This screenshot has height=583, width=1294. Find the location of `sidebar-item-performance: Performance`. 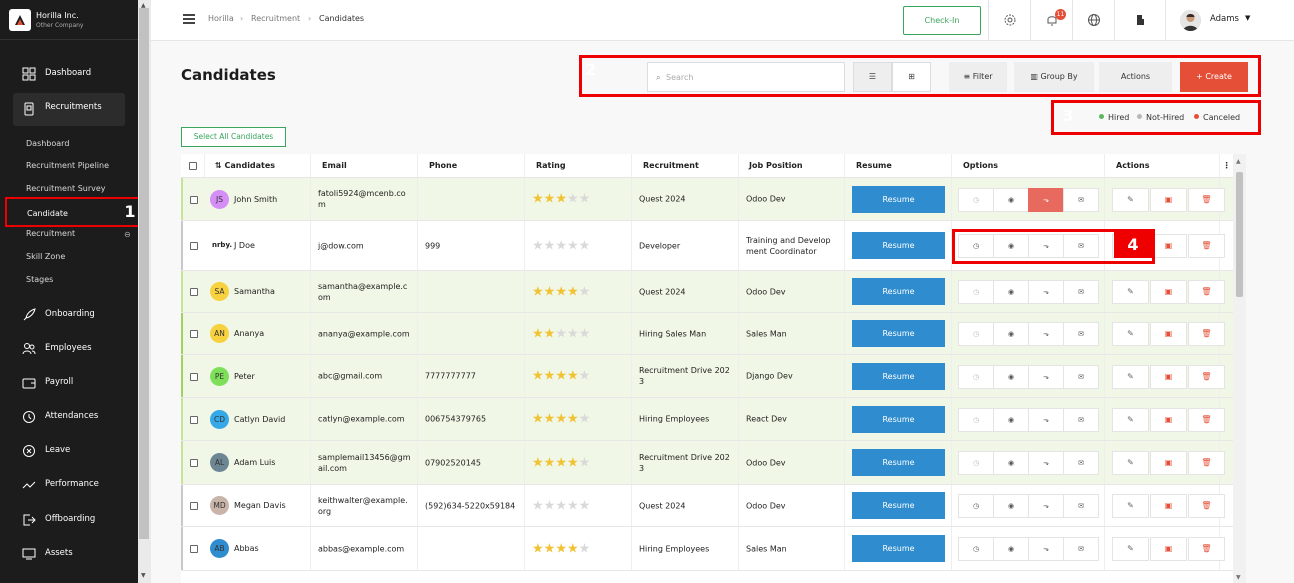

sidebar-item-performance: Performance is located at coordinates (69, 485).